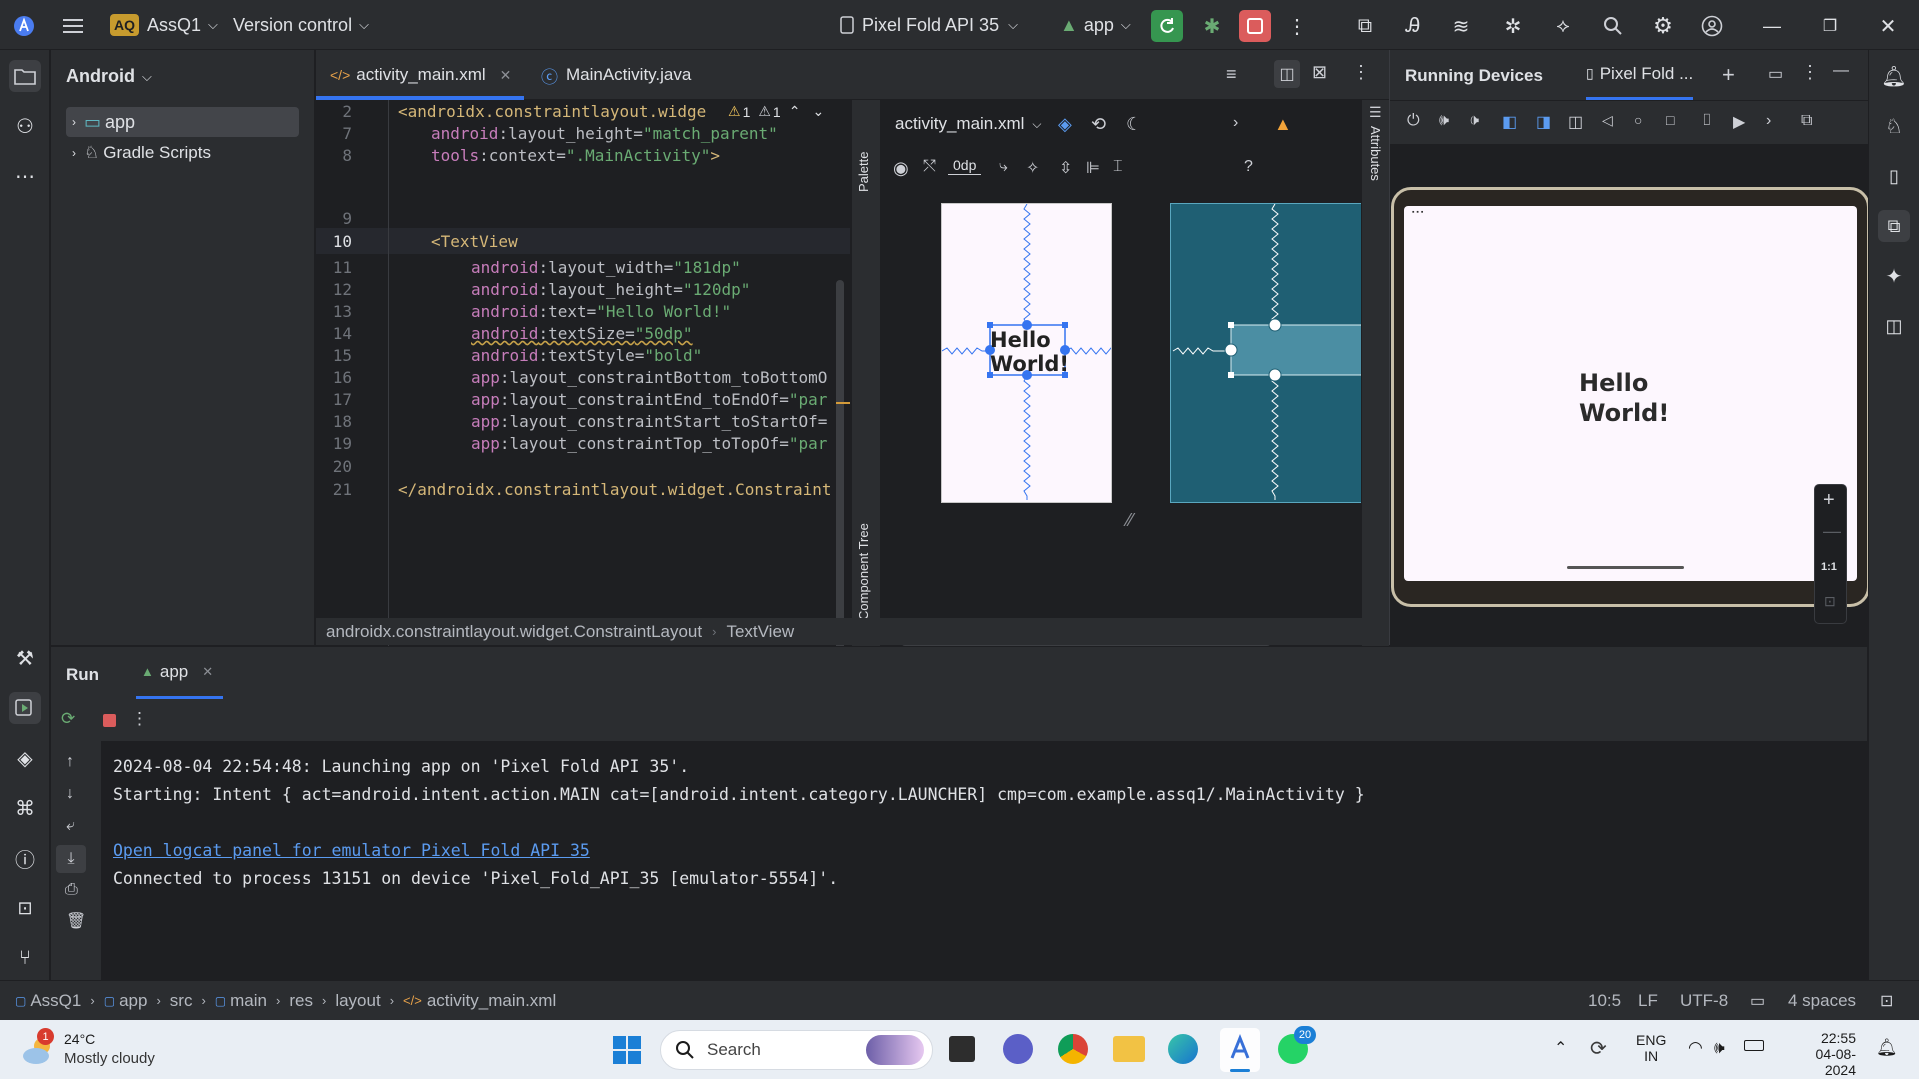  Describe the element at coordinates (1287, 74) in the screenshot. I see `split-view-icon: ◫` at that location.